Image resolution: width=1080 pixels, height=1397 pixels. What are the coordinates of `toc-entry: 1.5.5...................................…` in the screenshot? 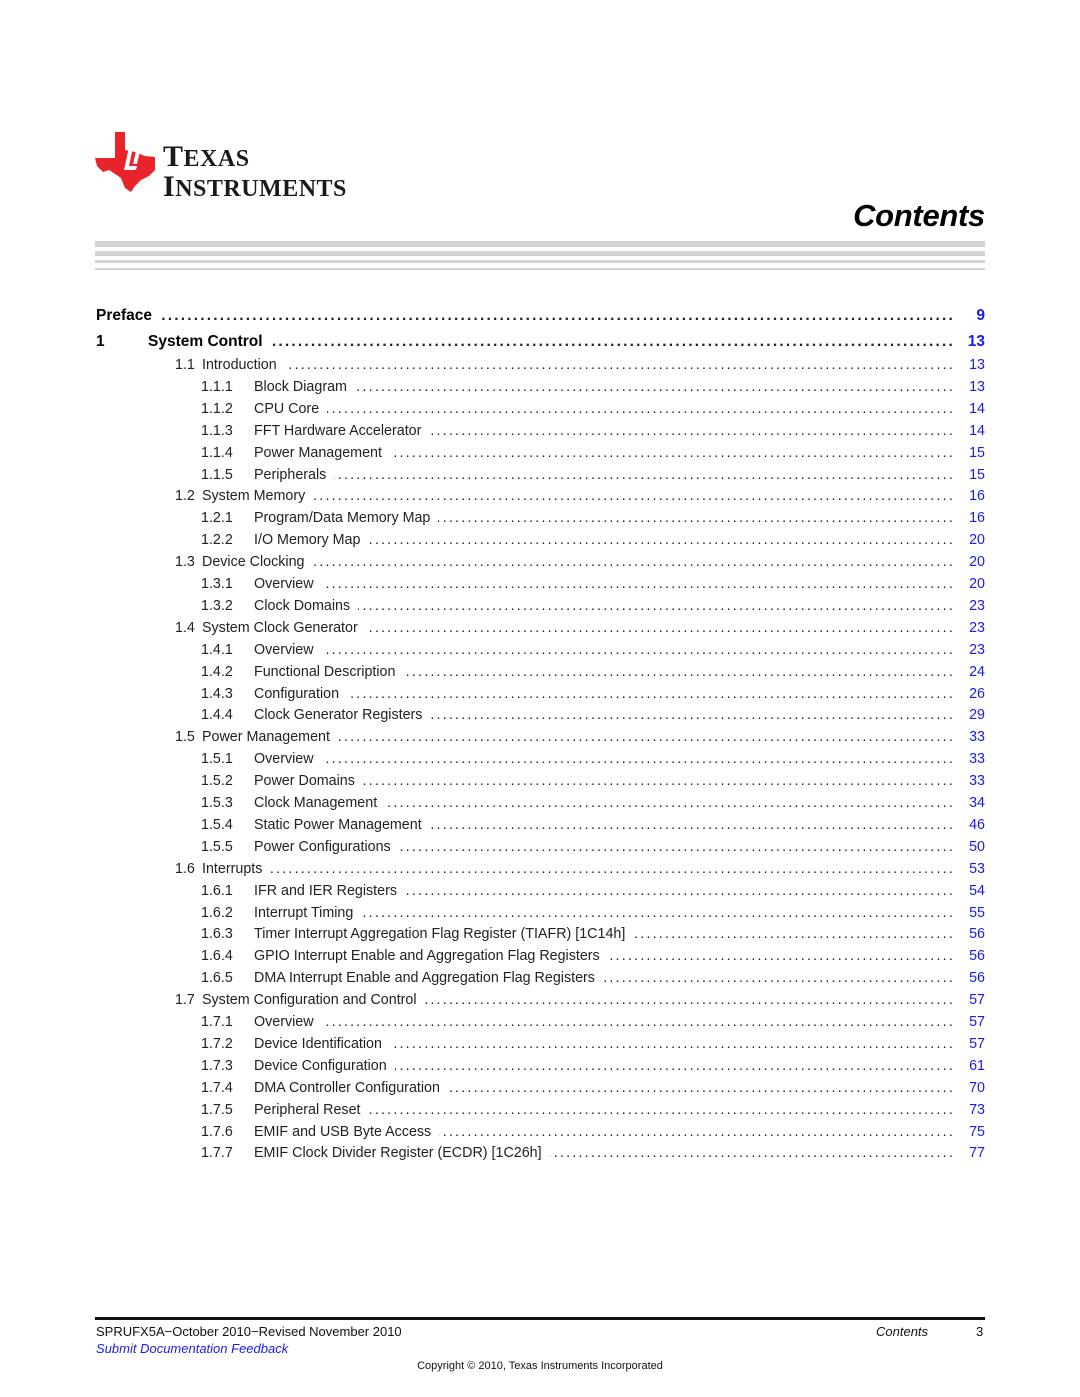 It's located at (540, 846).